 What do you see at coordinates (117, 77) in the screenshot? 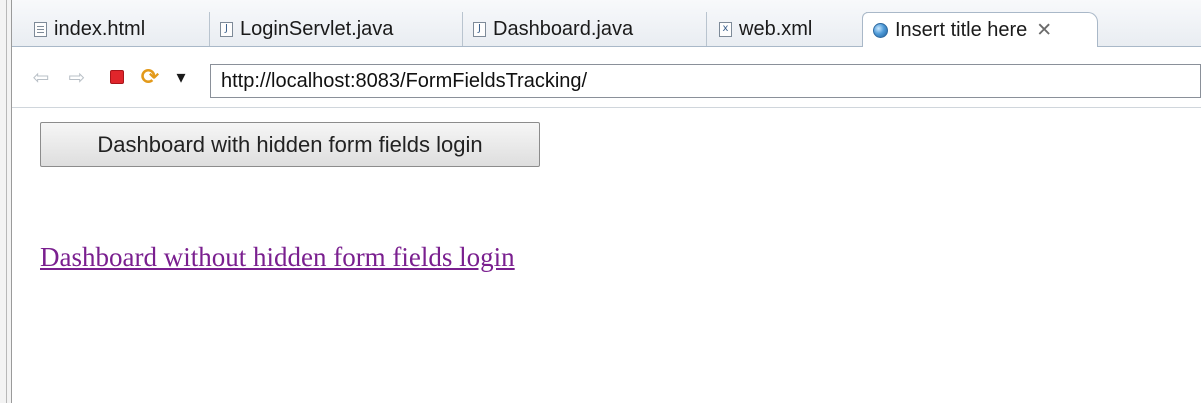
I see `stop-icon` at bounding box center [117, 77].